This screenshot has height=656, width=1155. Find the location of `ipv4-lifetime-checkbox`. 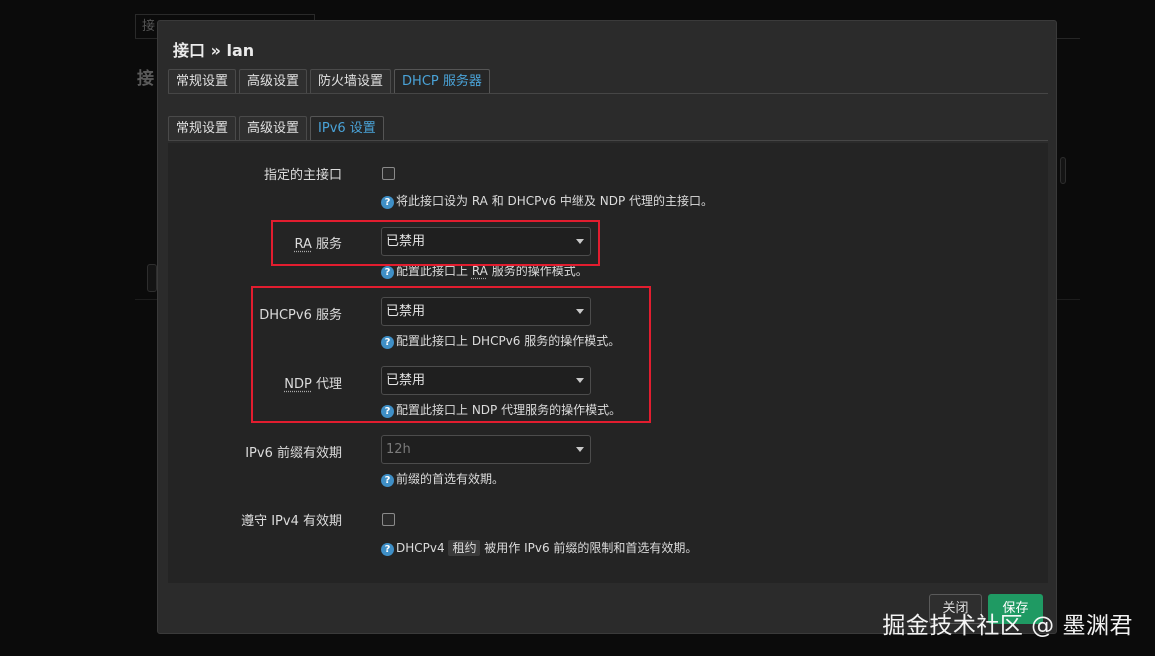

ipv4-lifetime-checkbox is located at coordinates (388, 519).